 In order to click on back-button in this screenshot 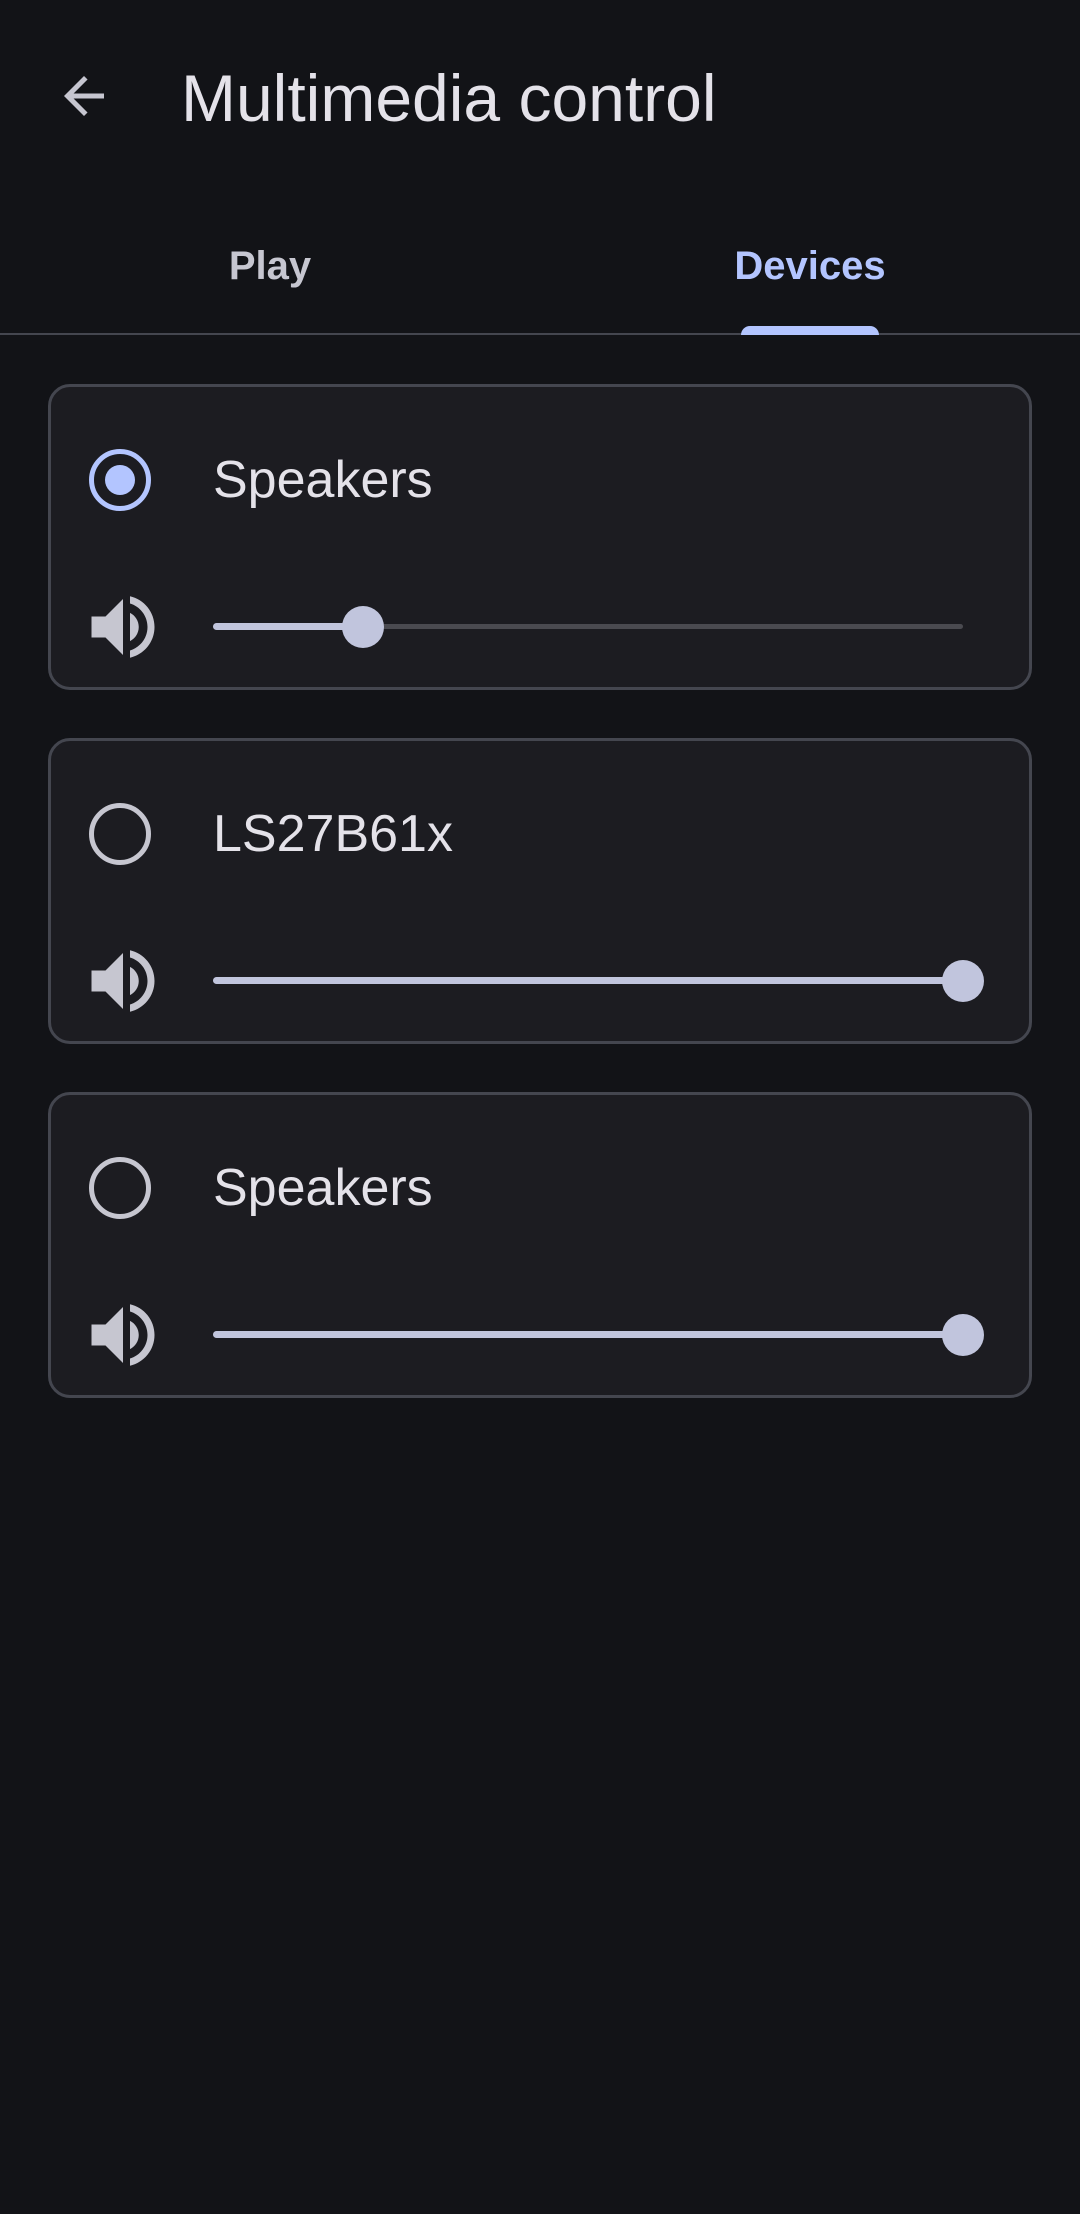, I will do `click(84, 96)`.